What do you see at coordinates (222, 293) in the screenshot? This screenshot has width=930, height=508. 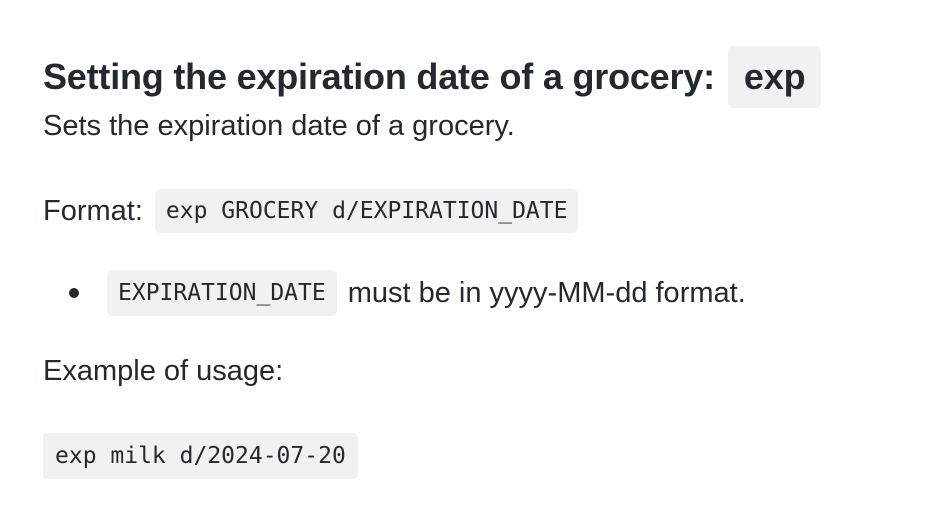 I see `parameter-code: EXPIRATION_DATE` at bounding box center [222, 293].